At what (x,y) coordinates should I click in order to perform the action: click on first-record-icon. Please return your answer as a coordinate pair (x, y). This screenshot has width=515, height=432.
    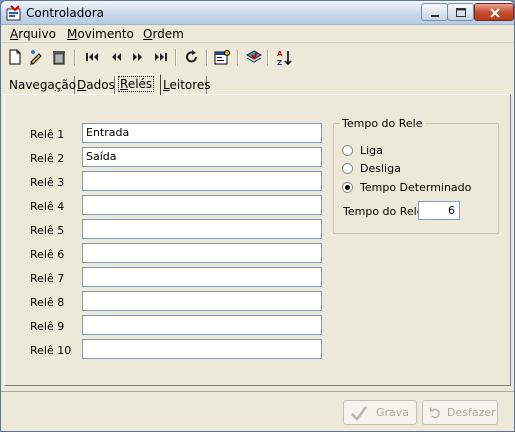
    Looking at the image, I should click on (92, 57).